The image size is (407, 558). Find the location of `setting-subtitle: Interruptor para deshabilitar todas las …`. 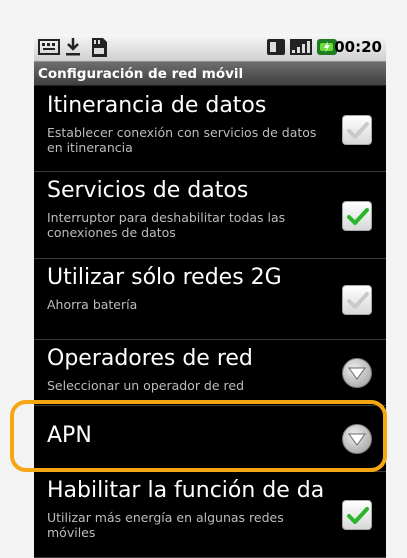

setting-subtitle: Interruptor para deshabilitar todas las … is located at coordinates (166, 225).